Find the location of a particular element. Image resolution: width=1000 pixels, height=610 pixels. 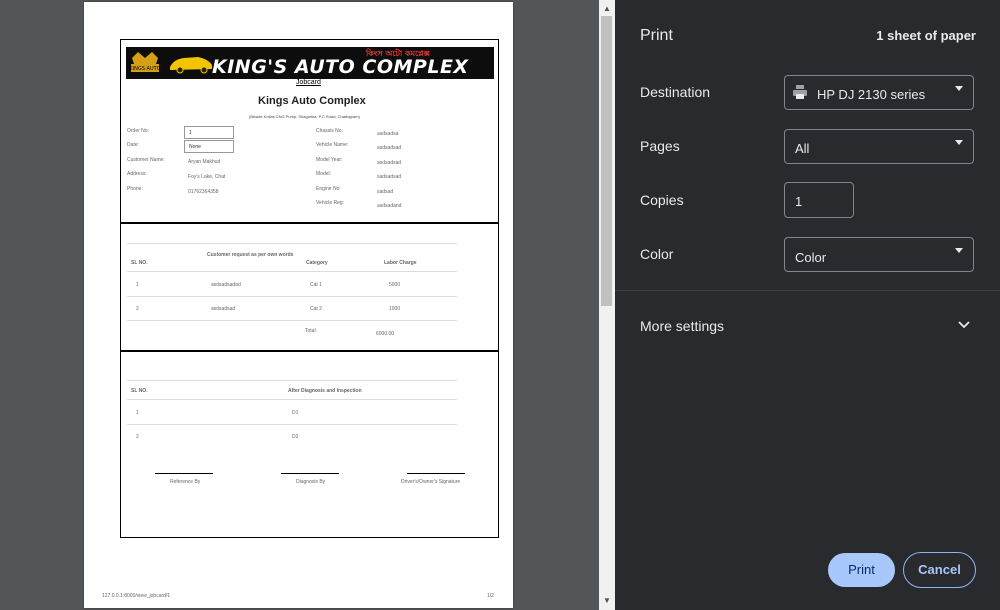

table-header: Category is located at coordinates (317, 263).